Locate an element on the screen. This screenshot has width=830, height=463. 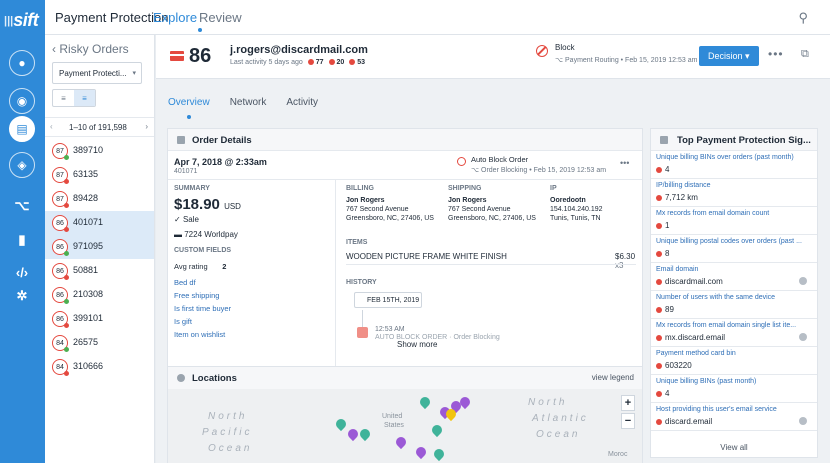
location-pin-icon is located at coordinates (181, 378).